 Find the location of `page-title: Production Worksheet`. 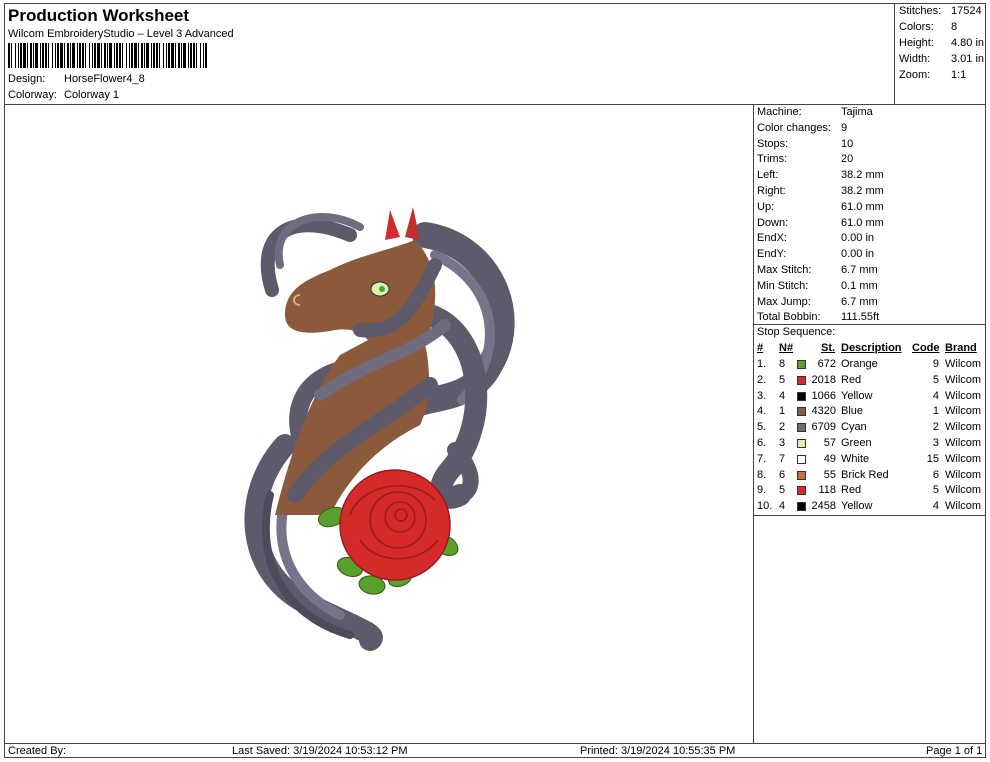

page-title: Production Worksheet is located at coordinates (99, 15).